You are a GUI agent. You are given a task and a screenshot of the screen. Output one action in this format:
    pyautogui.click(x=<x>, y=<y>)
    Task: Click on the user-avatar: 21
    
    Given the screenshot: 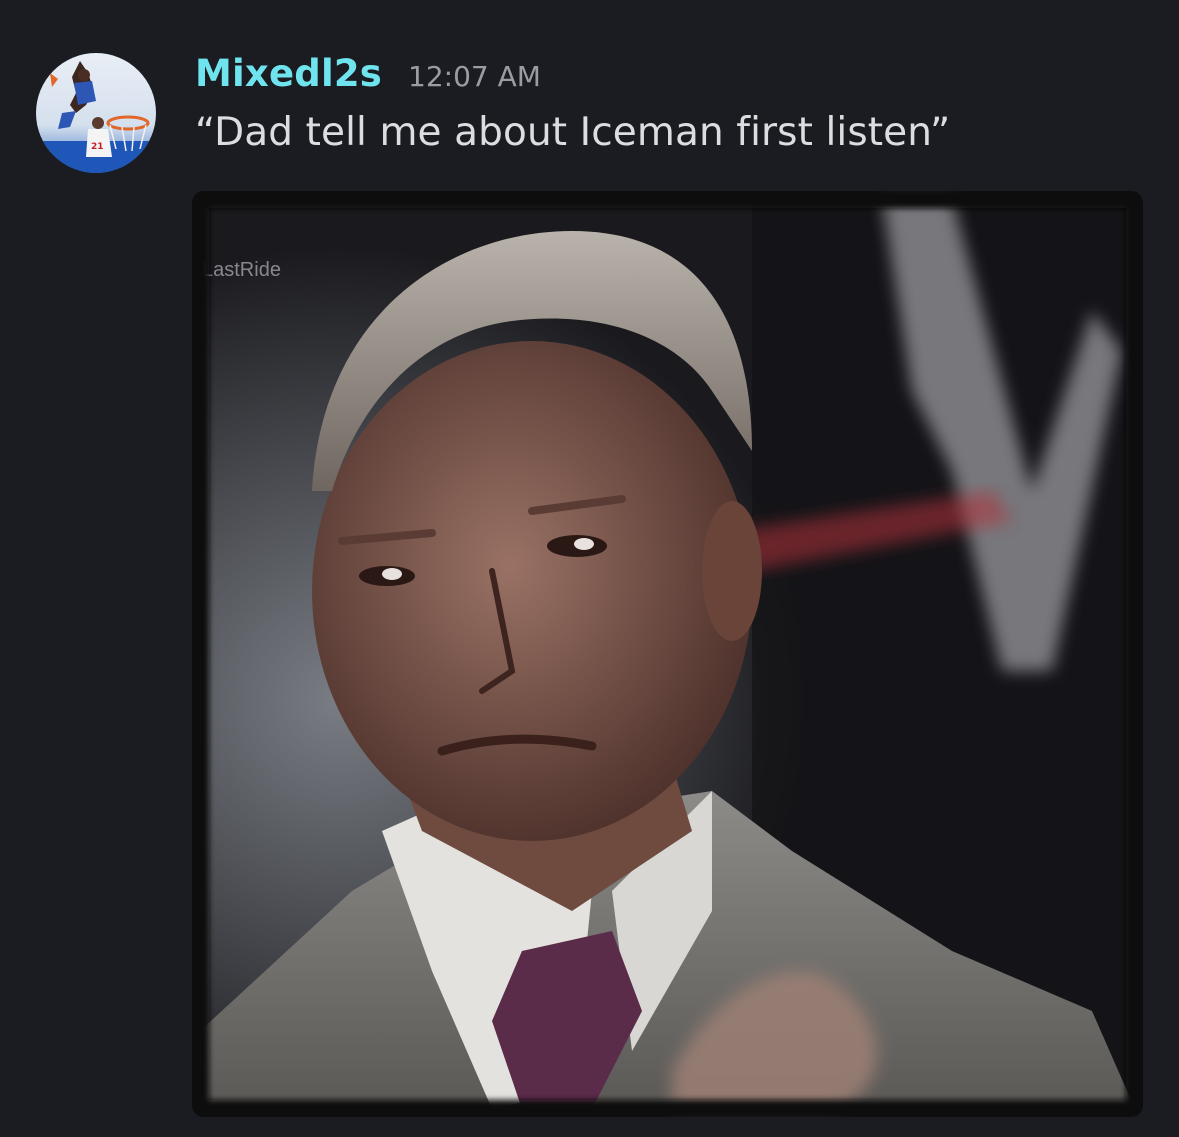 What is the action you would take?
    pyautogui.click(x=96, y=113)
    